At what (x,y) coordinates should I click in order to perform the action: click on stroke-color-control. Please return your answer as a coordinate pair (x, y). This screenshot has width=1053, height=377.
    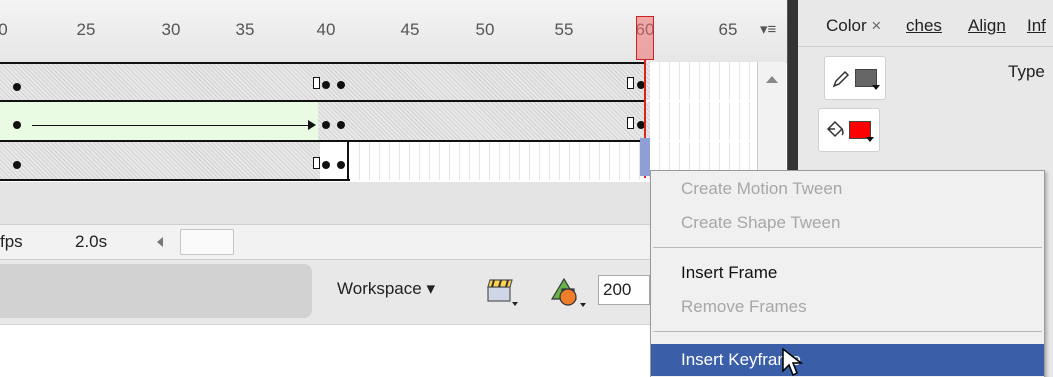
    Looking at the image, I should click on (855, 78).